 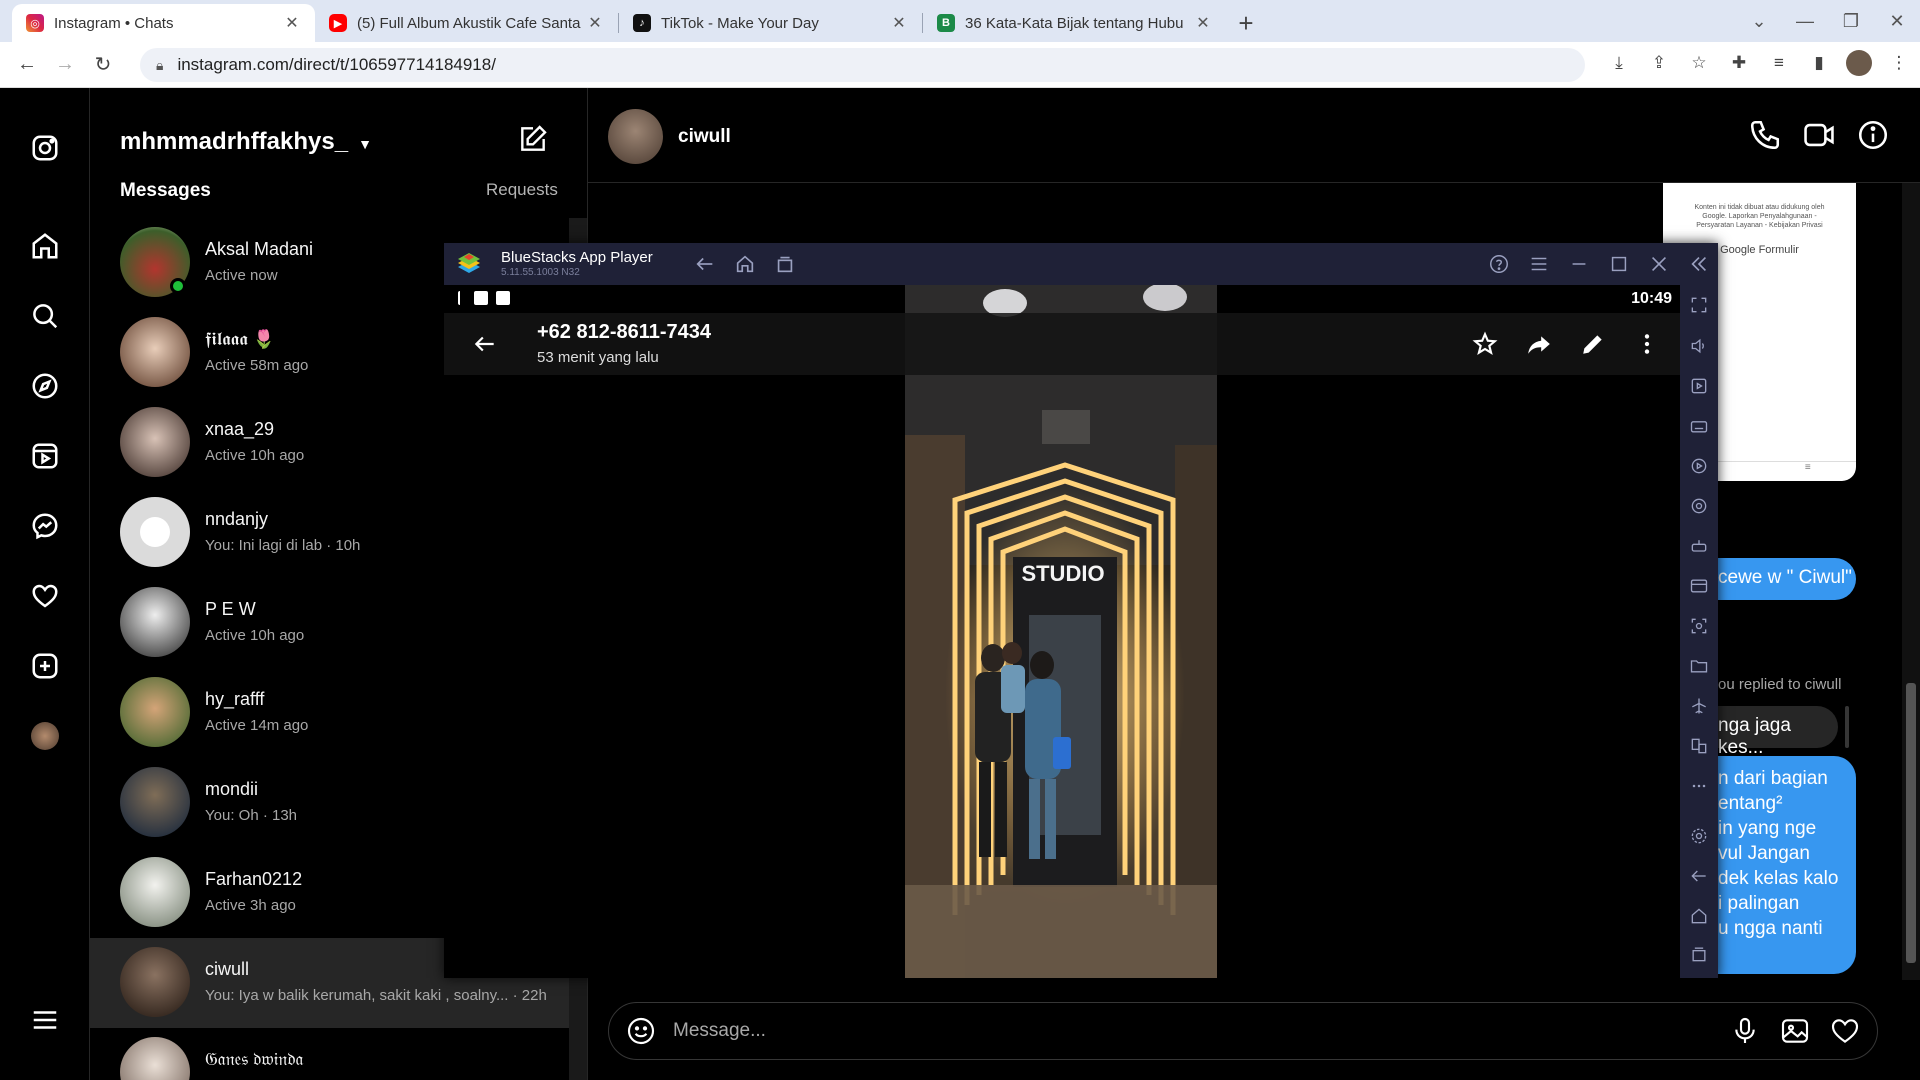 I want to click on messenger-icon, so click(x=45, y=526).